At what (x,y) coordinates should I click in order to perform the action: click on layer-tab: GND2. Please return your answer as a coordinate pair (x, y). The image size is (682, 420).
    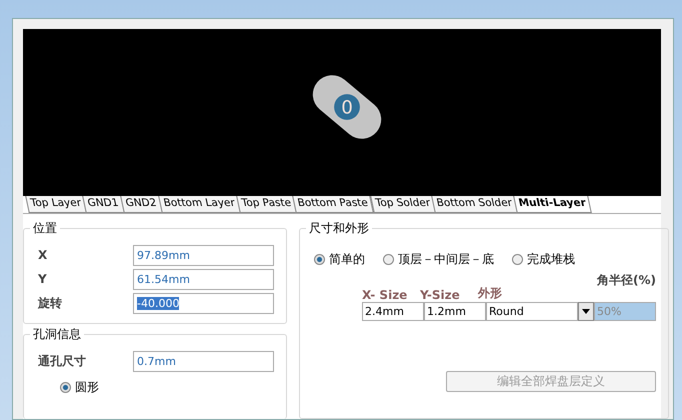
    Looking at the image, I should click on (141, 204).